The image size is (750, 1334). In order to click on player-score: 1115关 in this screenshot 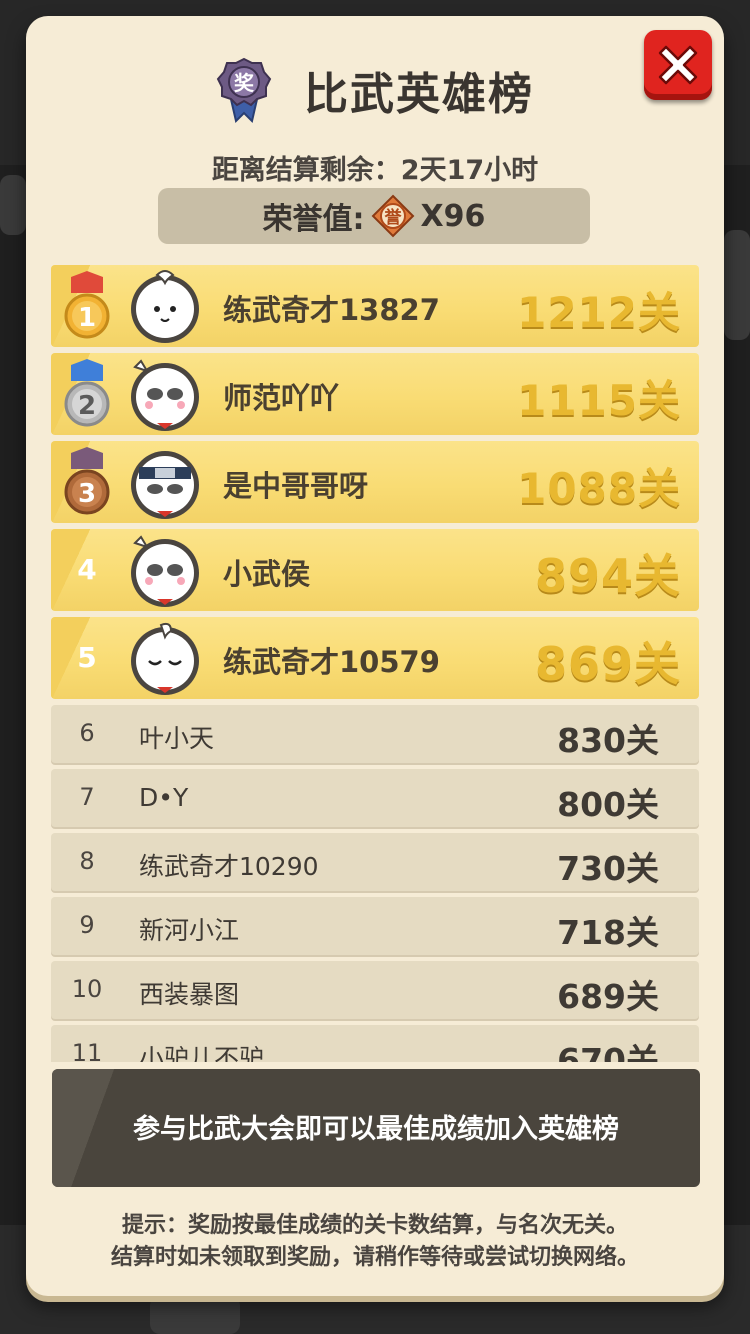, I will do `click(599, 400)`.